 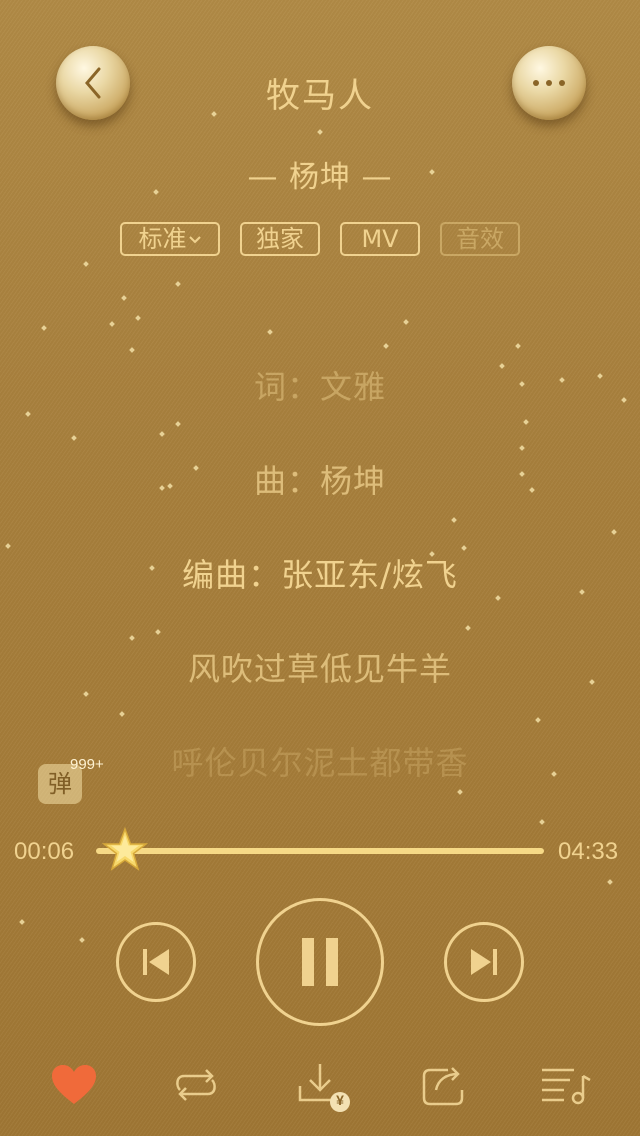 I want to click on more-button, so click(x=549, y=83).